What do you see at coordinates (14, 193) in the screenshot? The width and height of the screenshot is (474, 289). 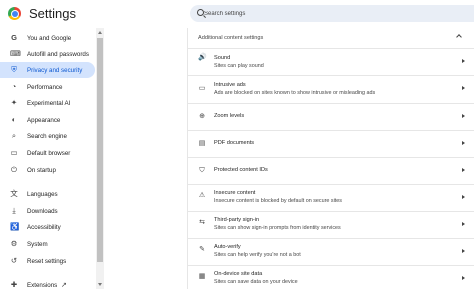 I see `translate-icon: 文` at bounding box center [14, 193].